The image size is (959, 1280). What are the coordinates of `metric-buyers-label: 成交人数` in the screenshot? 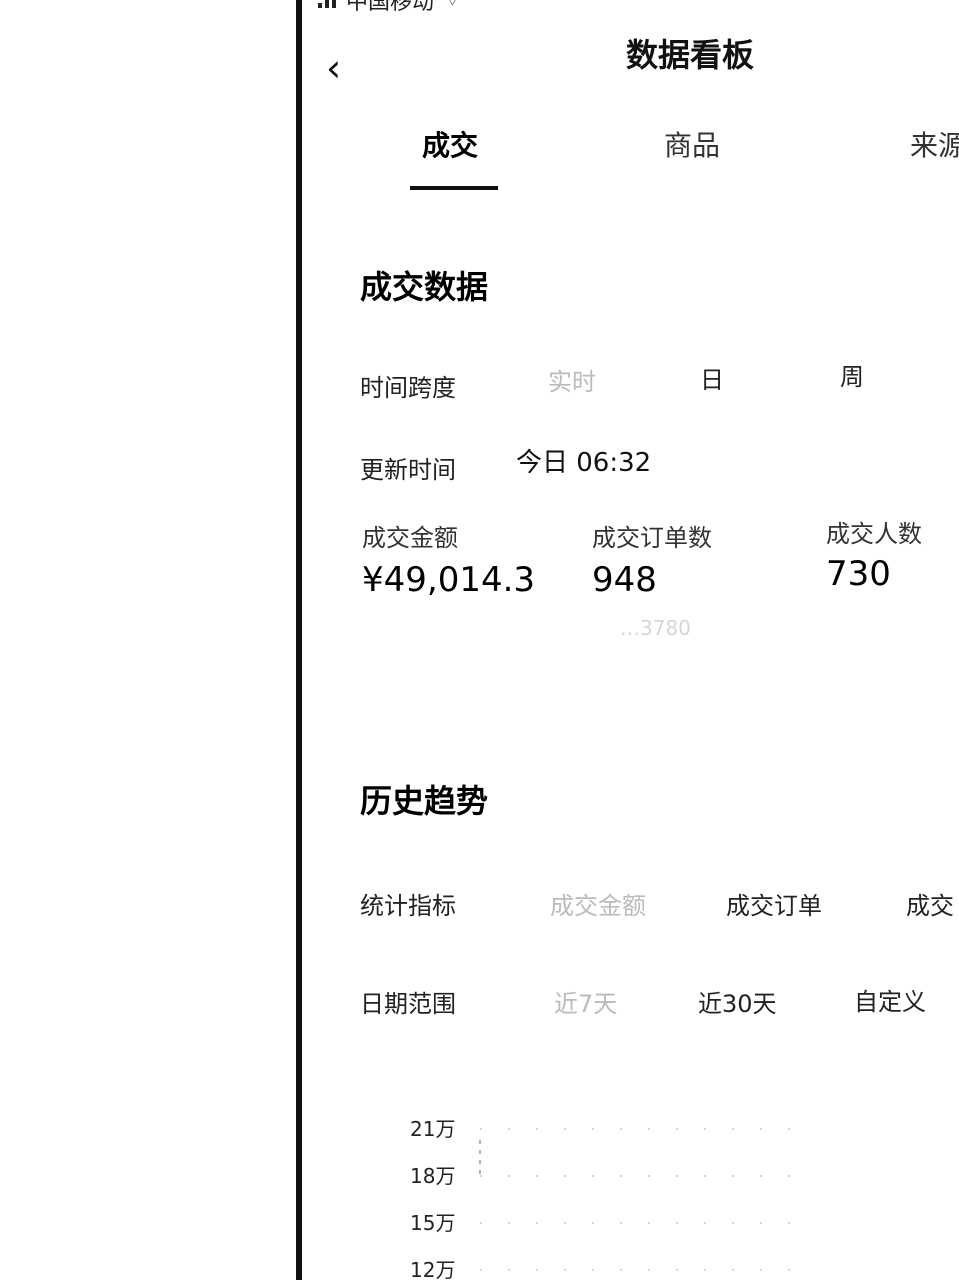 It's located at (874, 534).